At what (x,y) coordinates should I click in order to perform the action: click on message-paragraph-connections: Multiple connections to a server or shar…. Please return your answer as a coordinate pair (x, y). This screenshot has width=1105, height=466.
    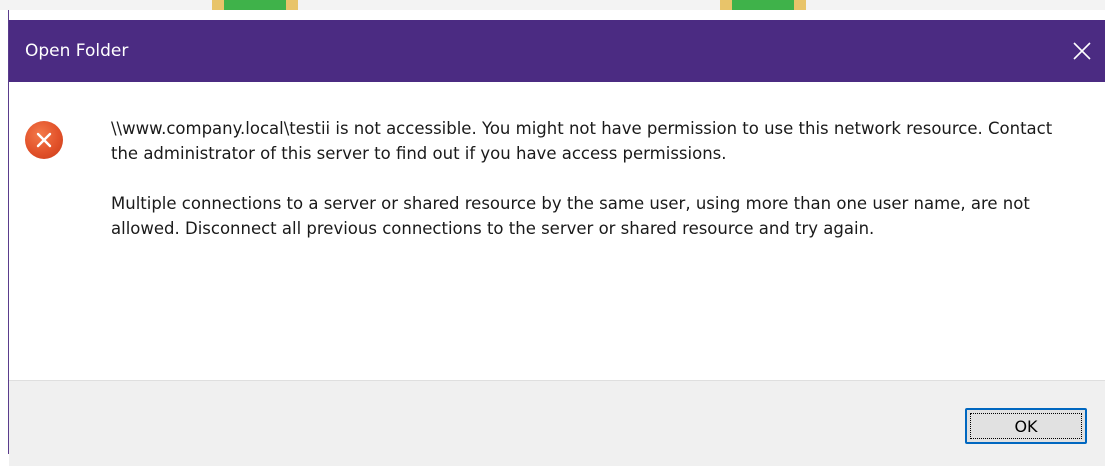
    Looking at the image, I should click on (570, 216).